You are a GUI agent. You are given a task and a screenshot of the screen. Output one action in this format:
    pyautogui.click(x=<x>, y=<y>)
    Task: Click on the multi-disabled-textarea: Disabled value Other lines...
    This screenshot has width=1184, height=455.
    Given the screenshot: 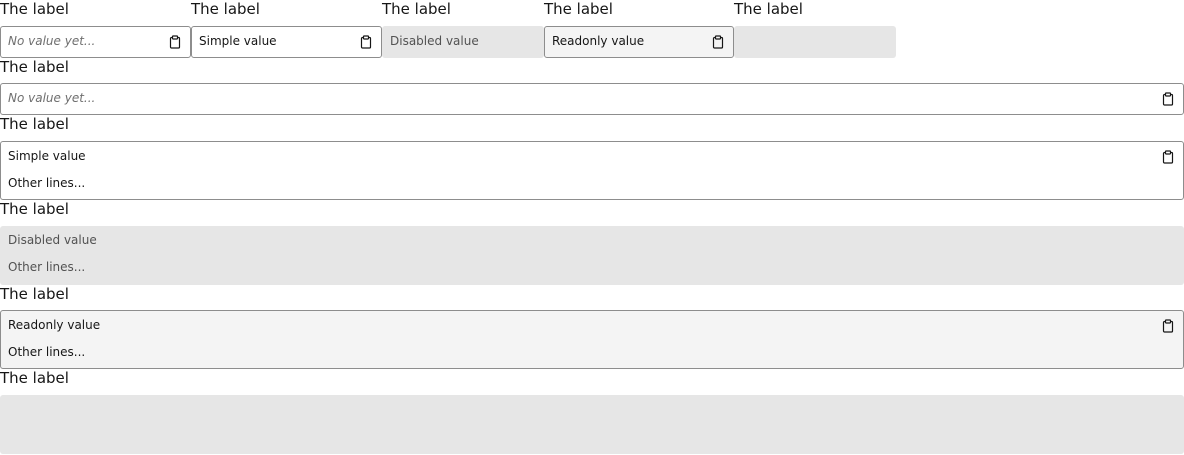 What is the action you would take?
    pyautogui.click(x=592, y=255)
    